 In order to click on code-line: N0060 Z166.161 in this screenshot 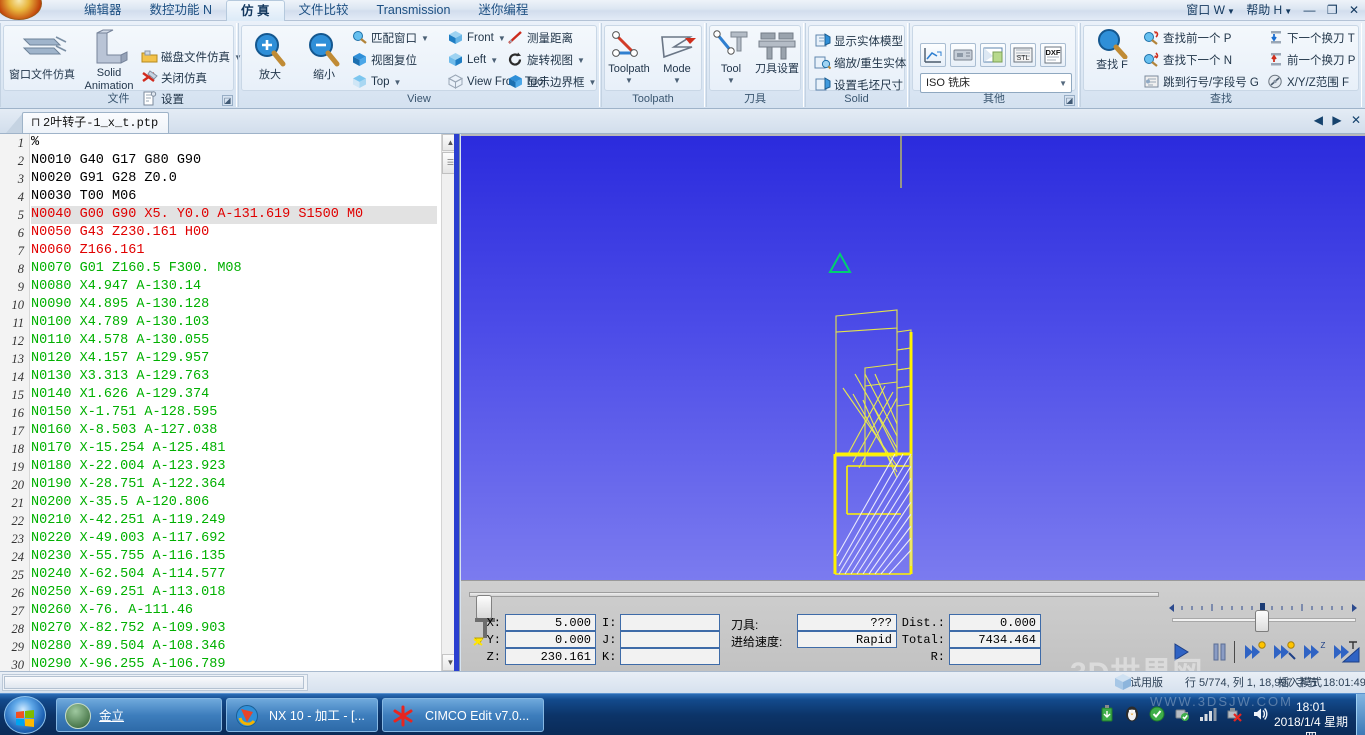, I will do `click(234, 251)`.